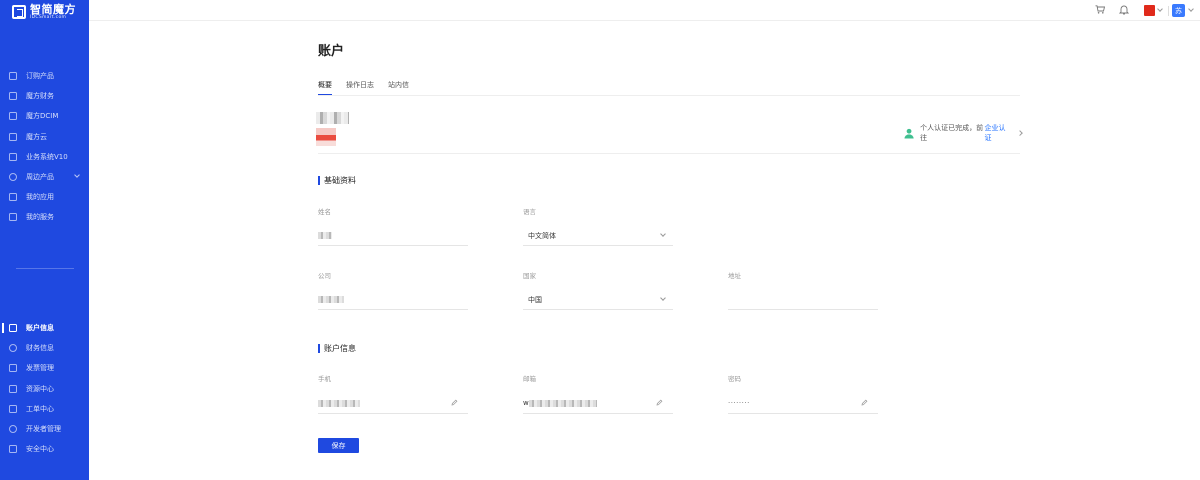  I want to click on sidebar-item-finance-product: 魔方财务, so click(44, 96).